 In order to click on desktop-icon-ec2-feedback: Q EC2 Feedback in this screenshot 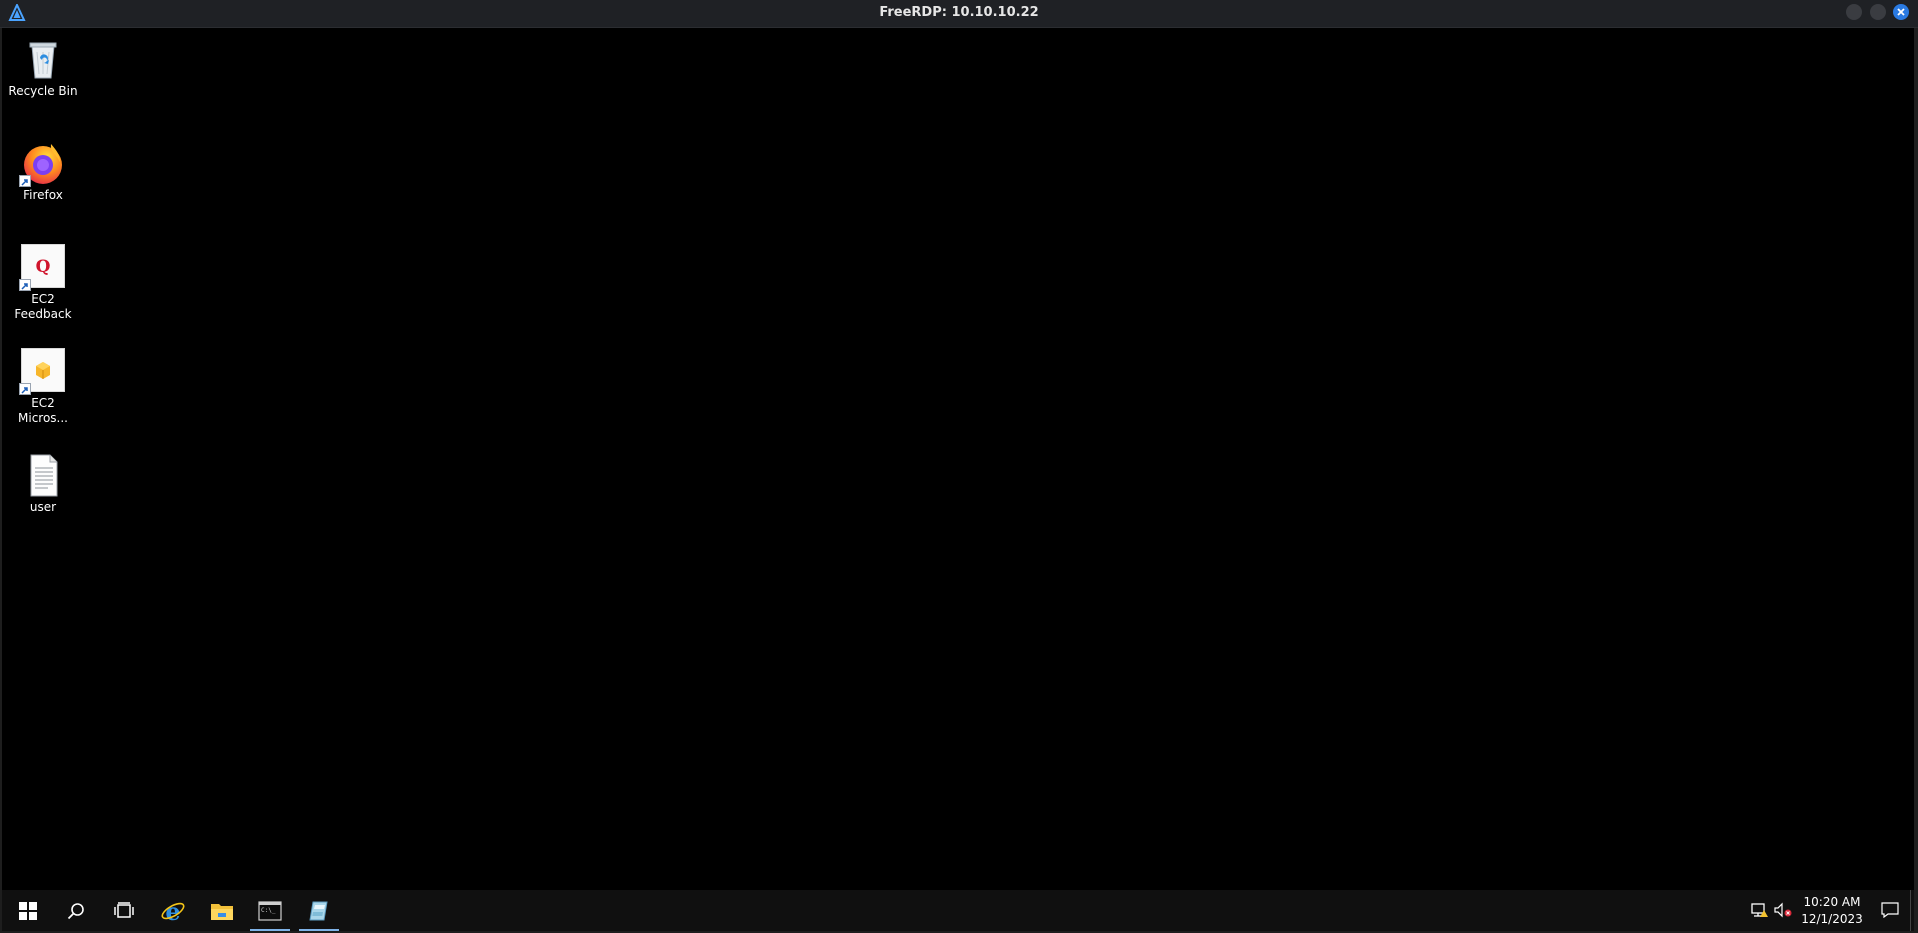, I will do `click(43, 283)`.